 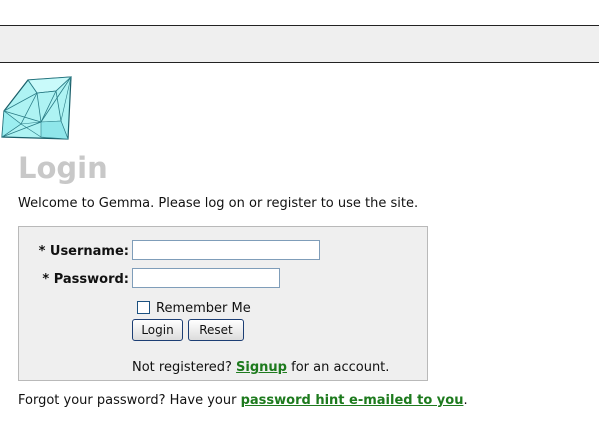 I want to click on forgot-prefix-text: Forgot your password? Have your, so click(x=127, y=400).